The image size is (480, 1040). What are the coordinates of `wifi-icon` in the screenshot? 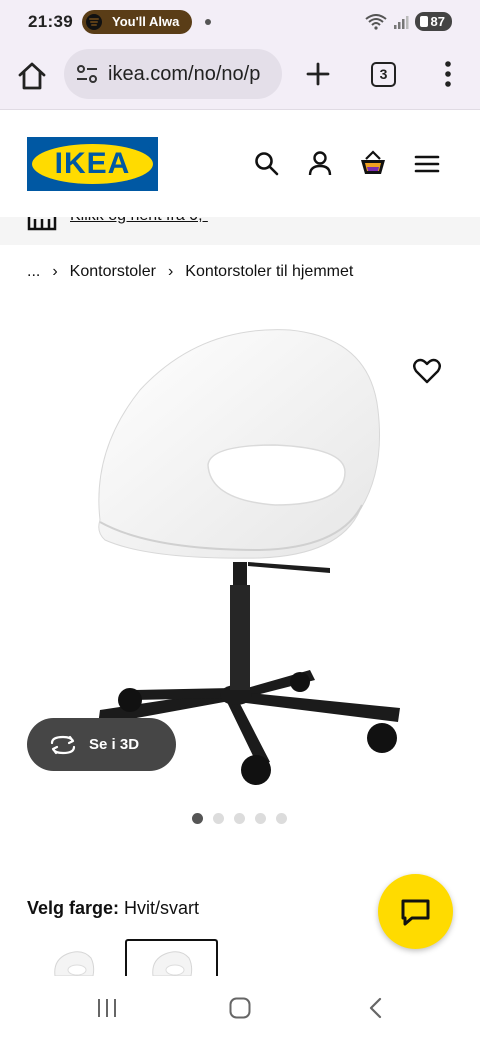 It's located at (375, 21).